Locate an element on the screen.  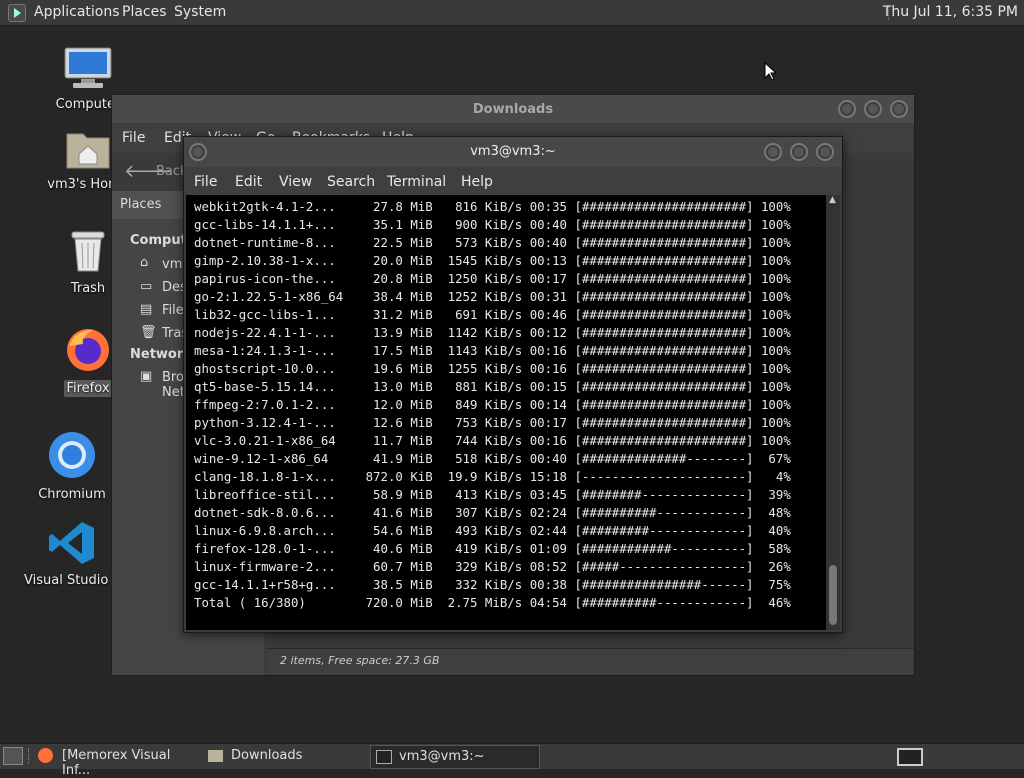
system-menu: System is located at coordinates (200, 12).